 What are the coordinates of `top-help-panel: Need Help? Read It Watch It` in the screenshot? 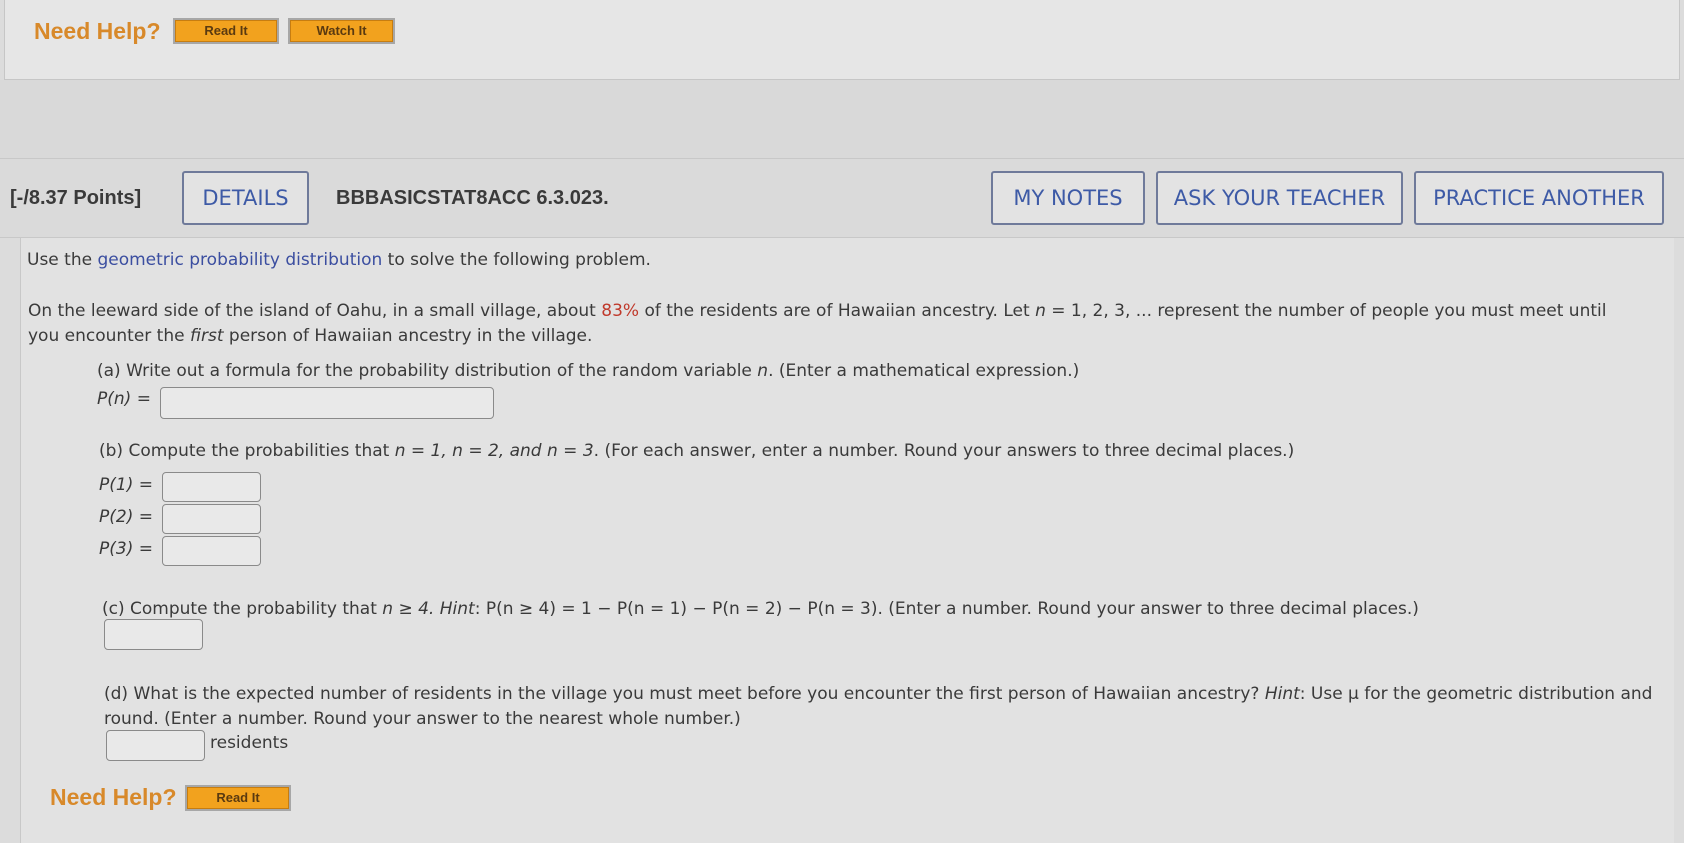 It's located at (842, 40).